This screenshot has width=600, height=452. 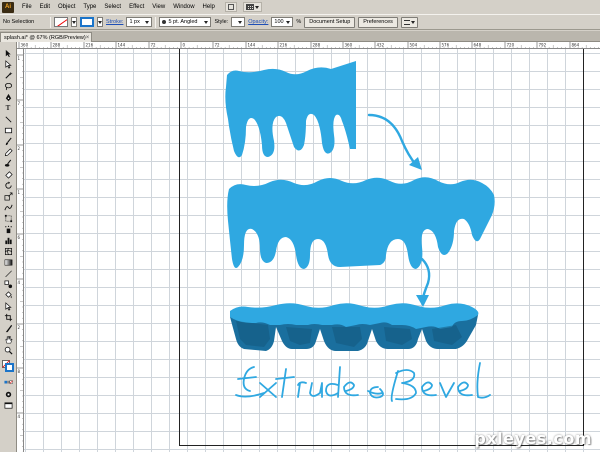 I want to click on brush-name: 5 pt. Angled, so click(x=183, y=22).